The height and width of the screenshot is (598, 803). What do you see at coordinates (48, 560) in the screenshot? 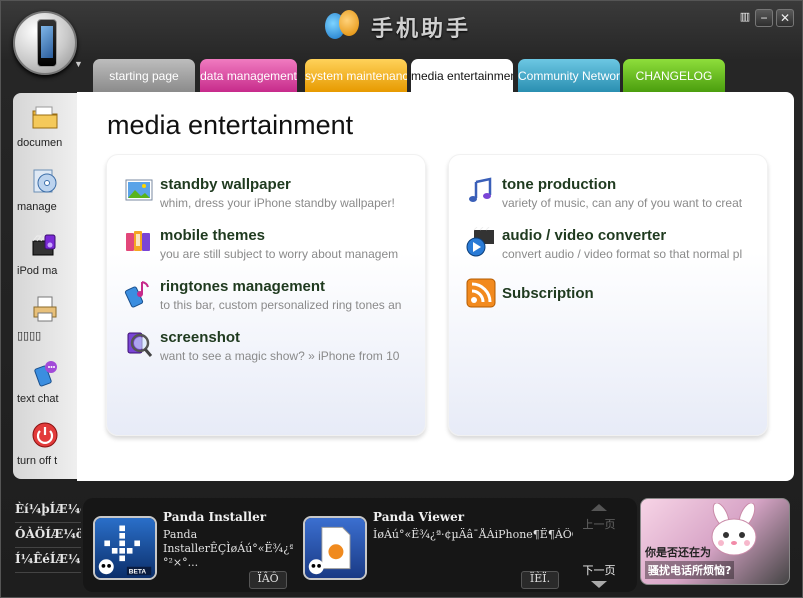
I see `bottom-nav-books: Í¼ÊéÍÆ¼ö` at bounding box center [48, 560].